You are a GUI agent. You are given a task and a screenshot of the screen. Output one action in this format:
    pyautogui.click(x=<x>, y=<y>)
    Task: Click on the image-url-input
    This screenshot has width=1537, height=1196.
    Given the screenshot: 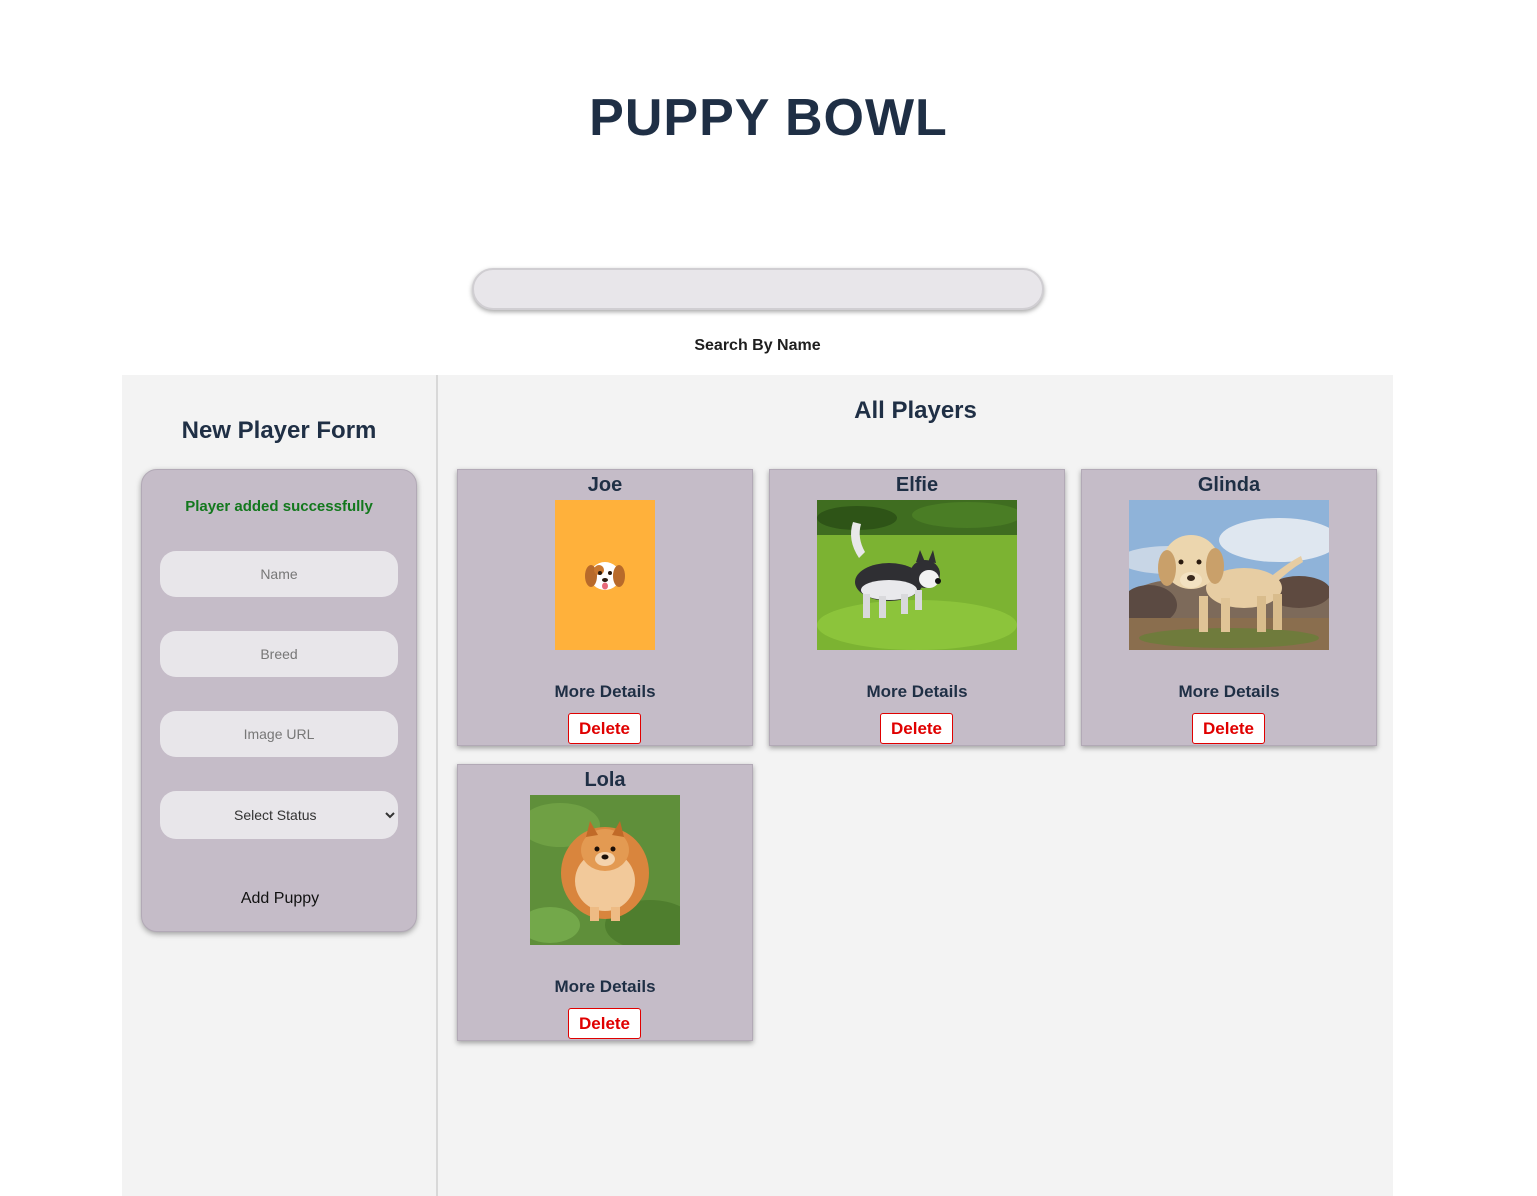 What is the action you would take?
    pyautogui.click(x=279, y=734)
    